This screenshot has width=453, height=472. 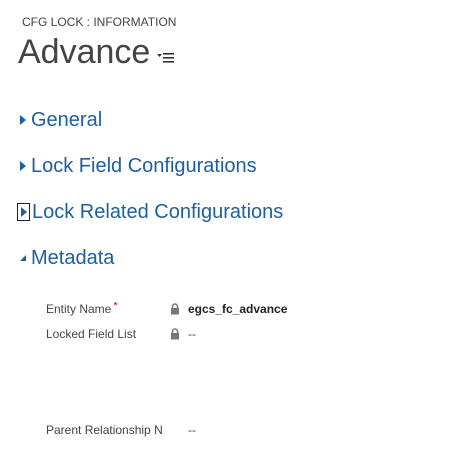 What do you see at coordinates (79, 309) in the screenshot?
I see `entity-name-label: Entity Name` at bounding box center [79, 309].